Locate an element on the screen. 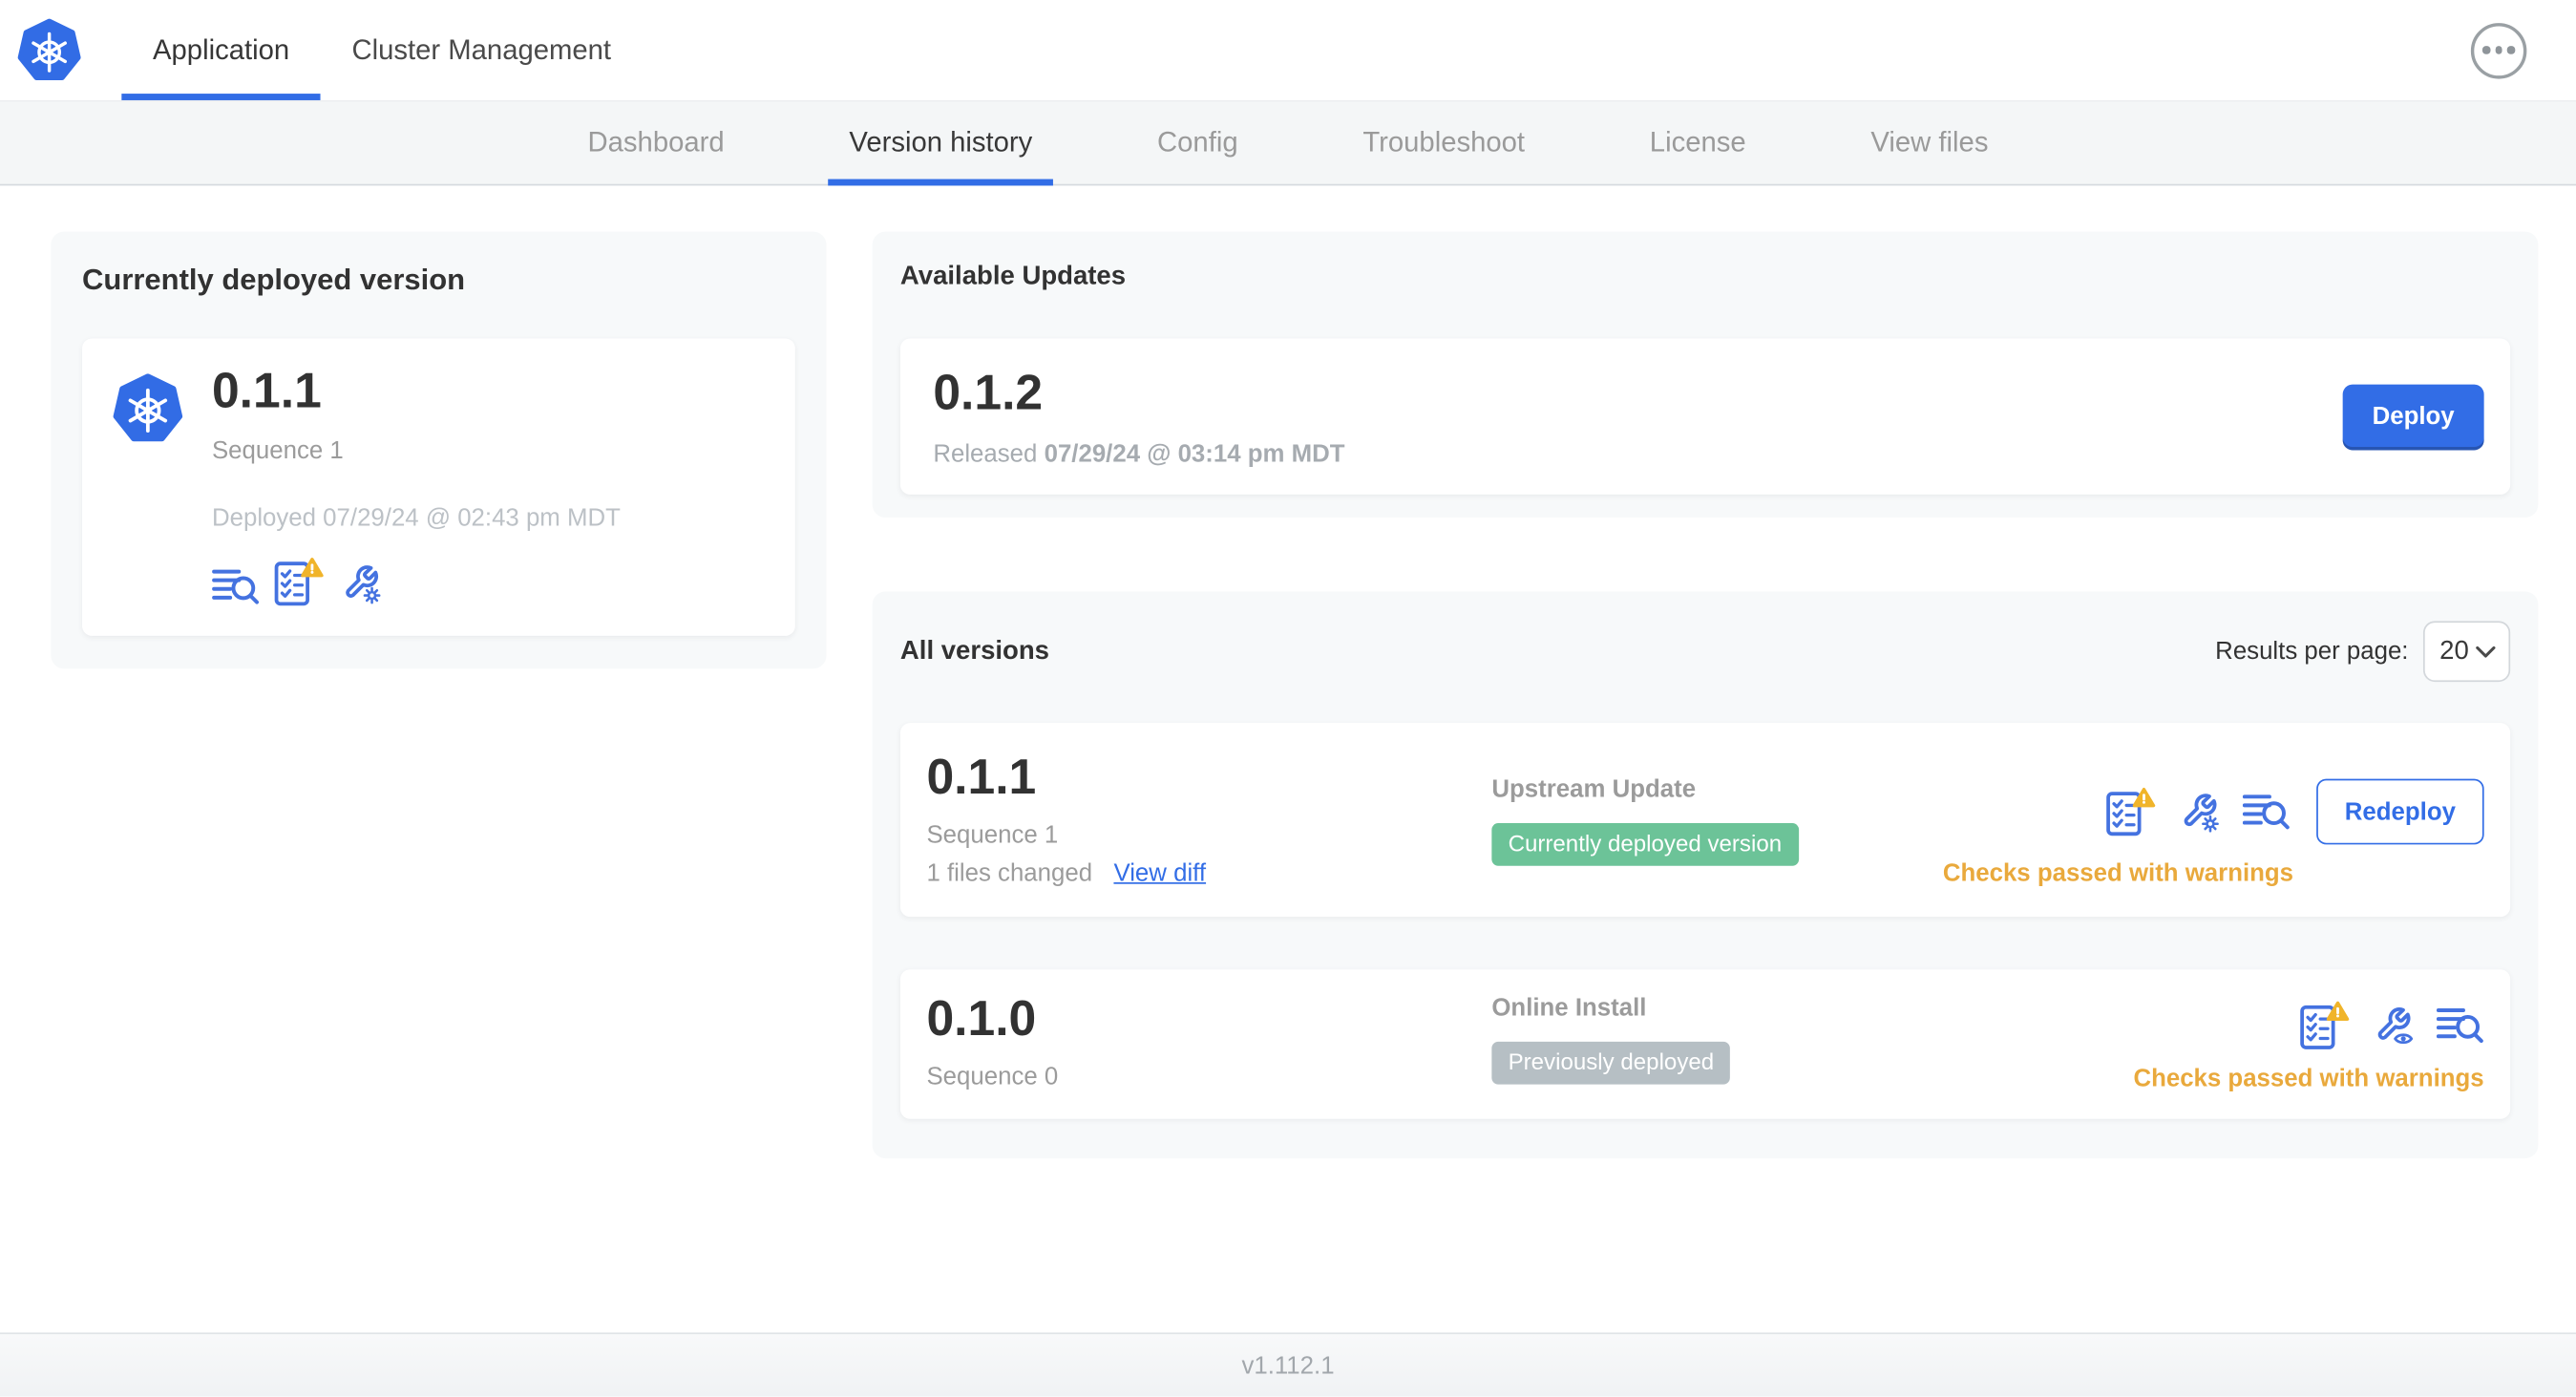  row-sequence: Sequence 0 is located at coordinates (992, 1077).